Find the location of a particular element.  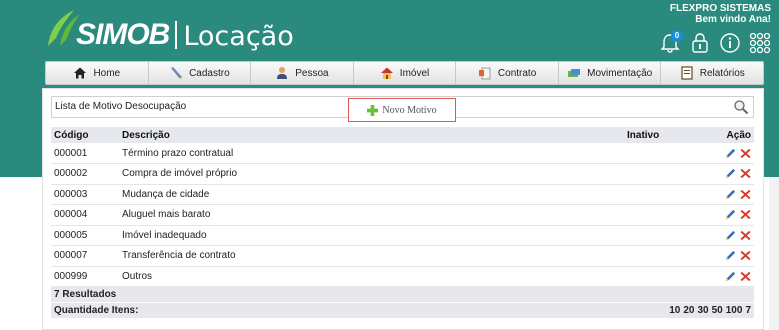

table-row: 000004 Aluguel mais barato is located at coordinates (402, 215).